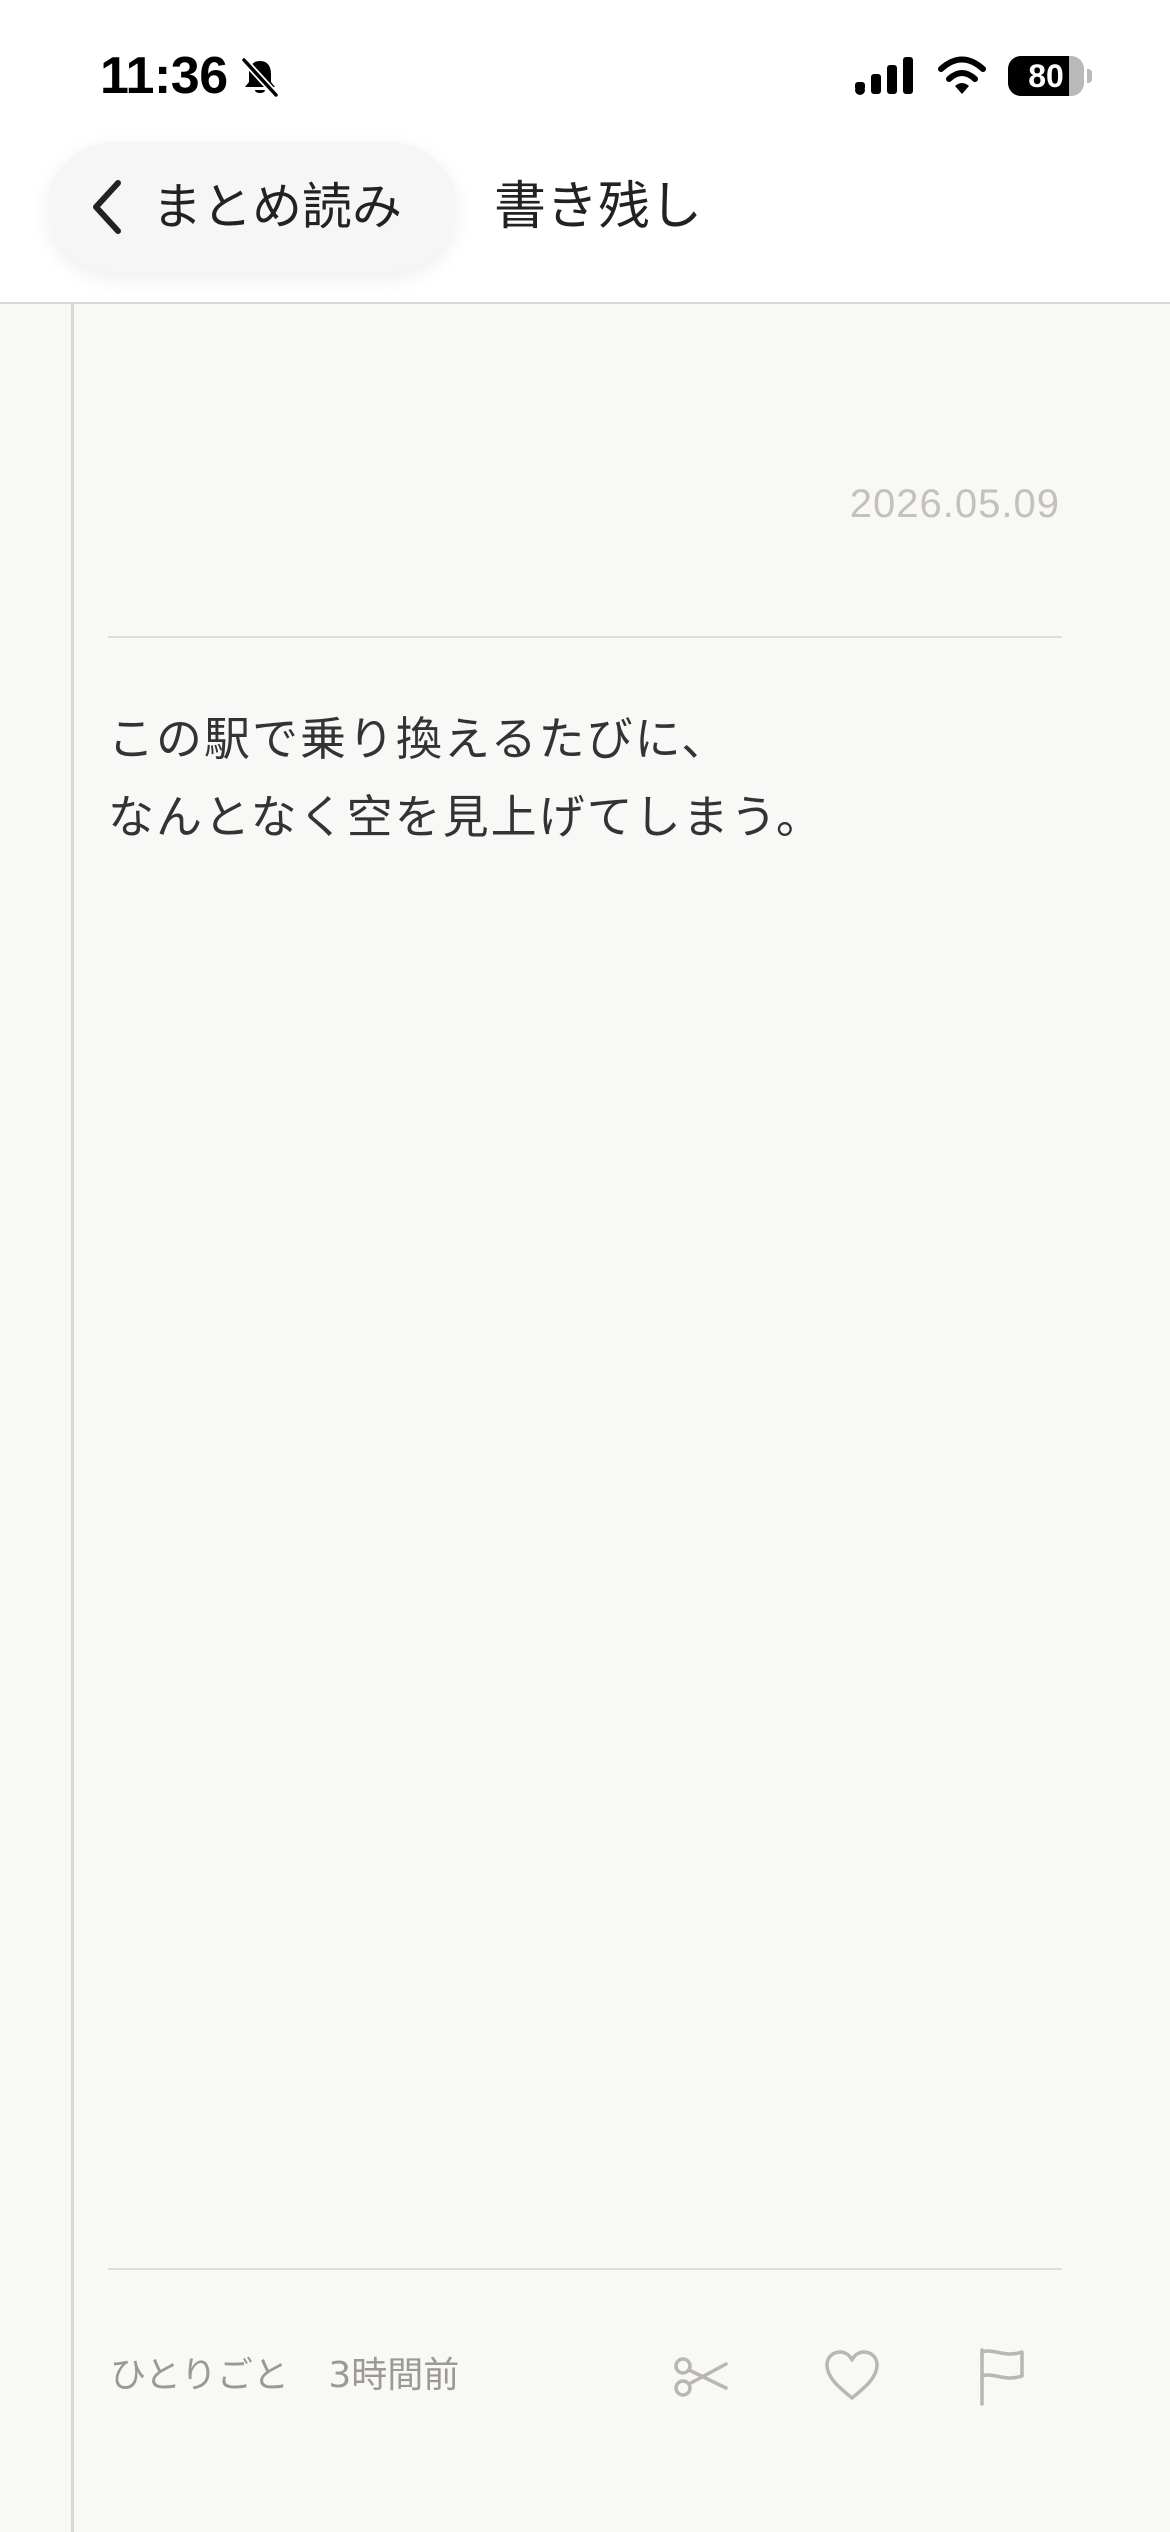 The image size is (1170, 2532). I want to click on divider-top, so click(585, 637).